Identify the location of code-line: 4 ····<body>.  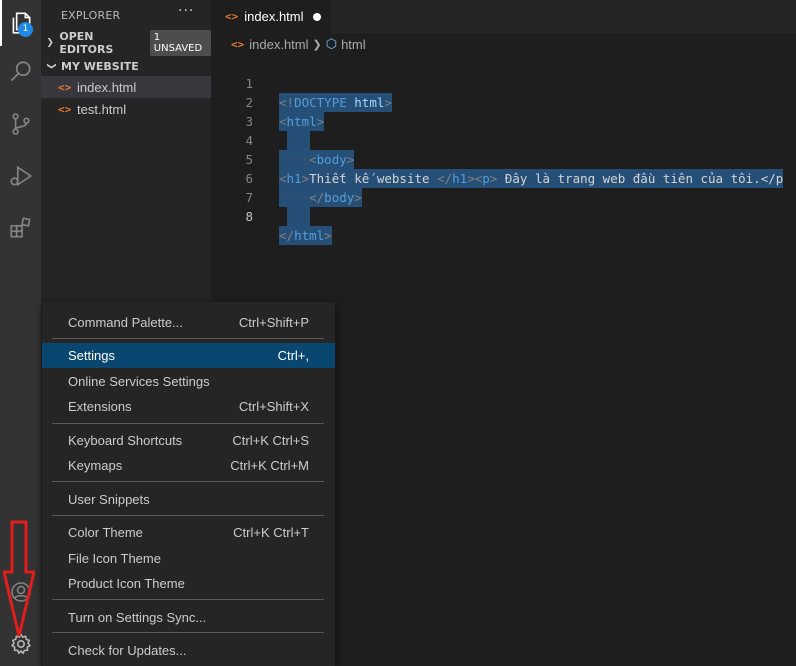
(503, 140).